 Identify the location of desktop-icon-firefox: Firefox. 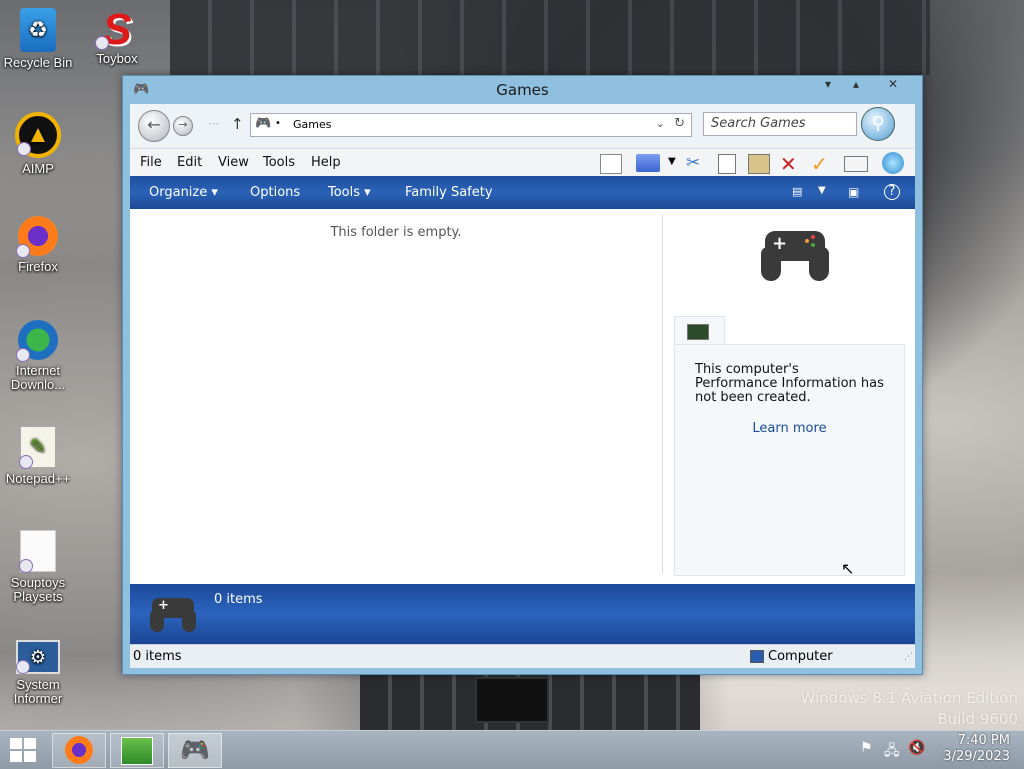
(38, 245).